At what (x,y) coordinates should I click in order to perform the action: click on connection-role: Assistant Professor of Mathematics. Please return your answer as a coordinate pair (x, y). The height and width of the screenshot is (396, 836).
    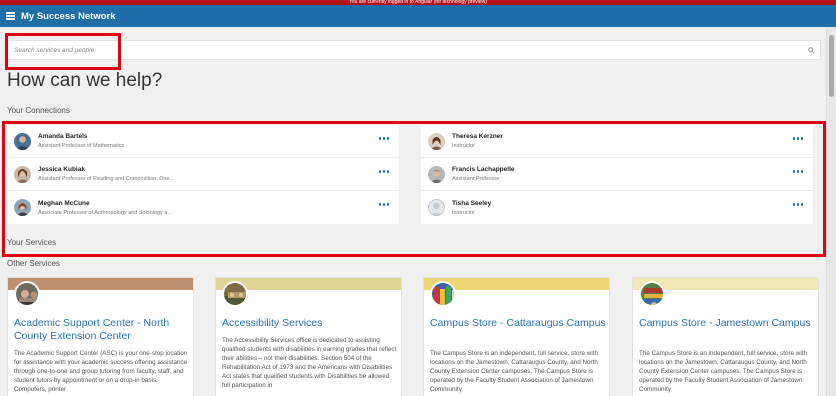
    Looking at the image, I should click on (81, 146).